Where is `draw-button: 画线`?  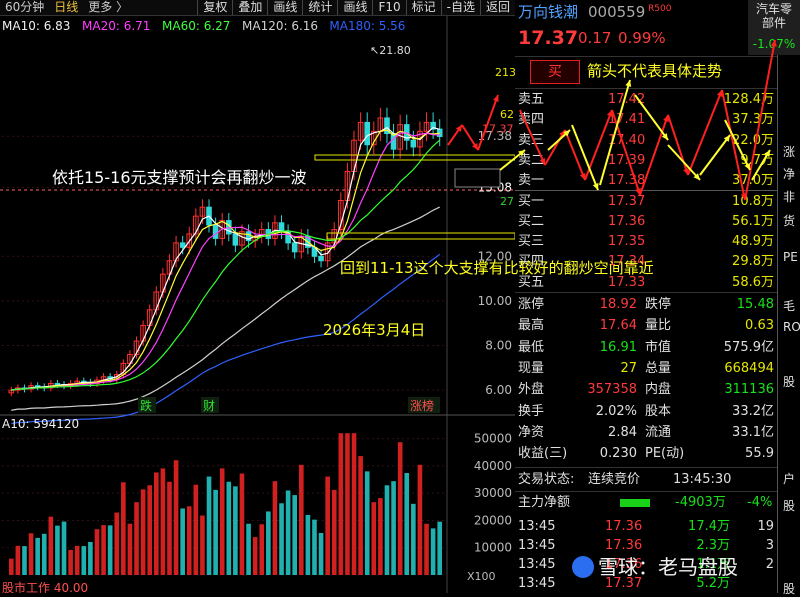 draw-button: 画线 is located at coordinates (284, 7).